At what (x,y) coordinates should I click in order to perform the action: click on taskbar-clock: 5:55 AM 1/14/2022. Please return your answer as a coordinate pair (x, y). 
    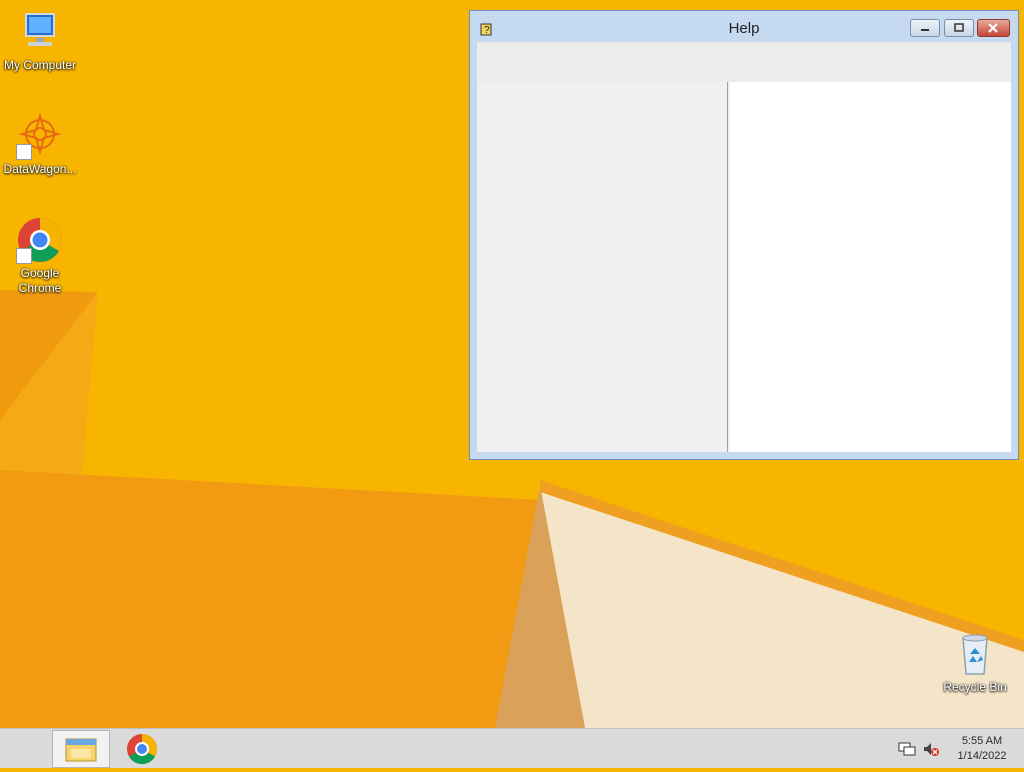
    Looking at the image, I should click on (982, 749).